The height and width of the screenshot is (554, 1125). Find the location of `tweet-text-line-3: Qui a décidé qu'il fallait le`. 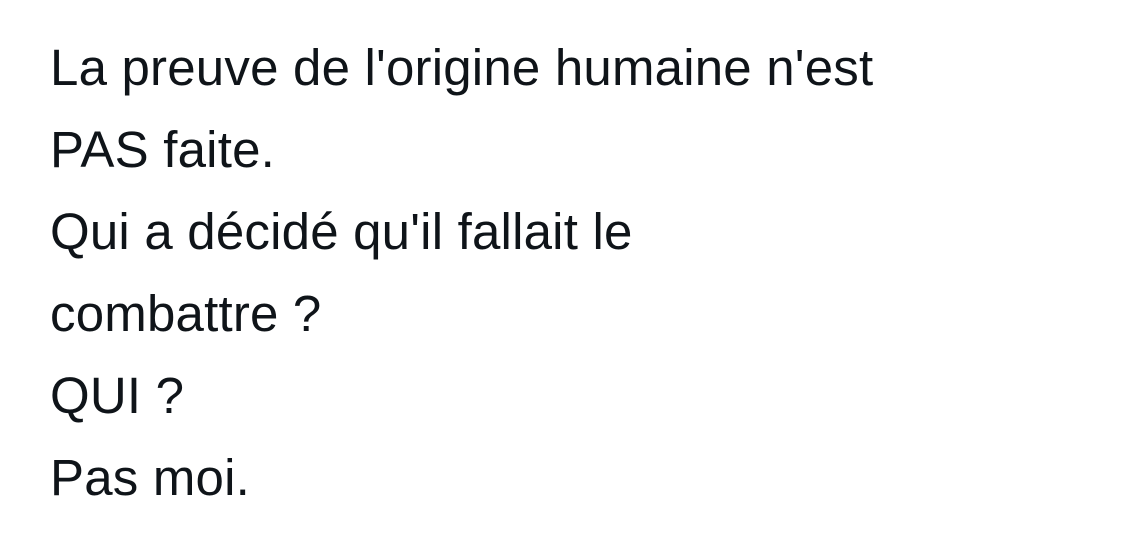

tweet-text-line-3: Qui a décidé qu'il fallait le is located at coordinates (341, 231).